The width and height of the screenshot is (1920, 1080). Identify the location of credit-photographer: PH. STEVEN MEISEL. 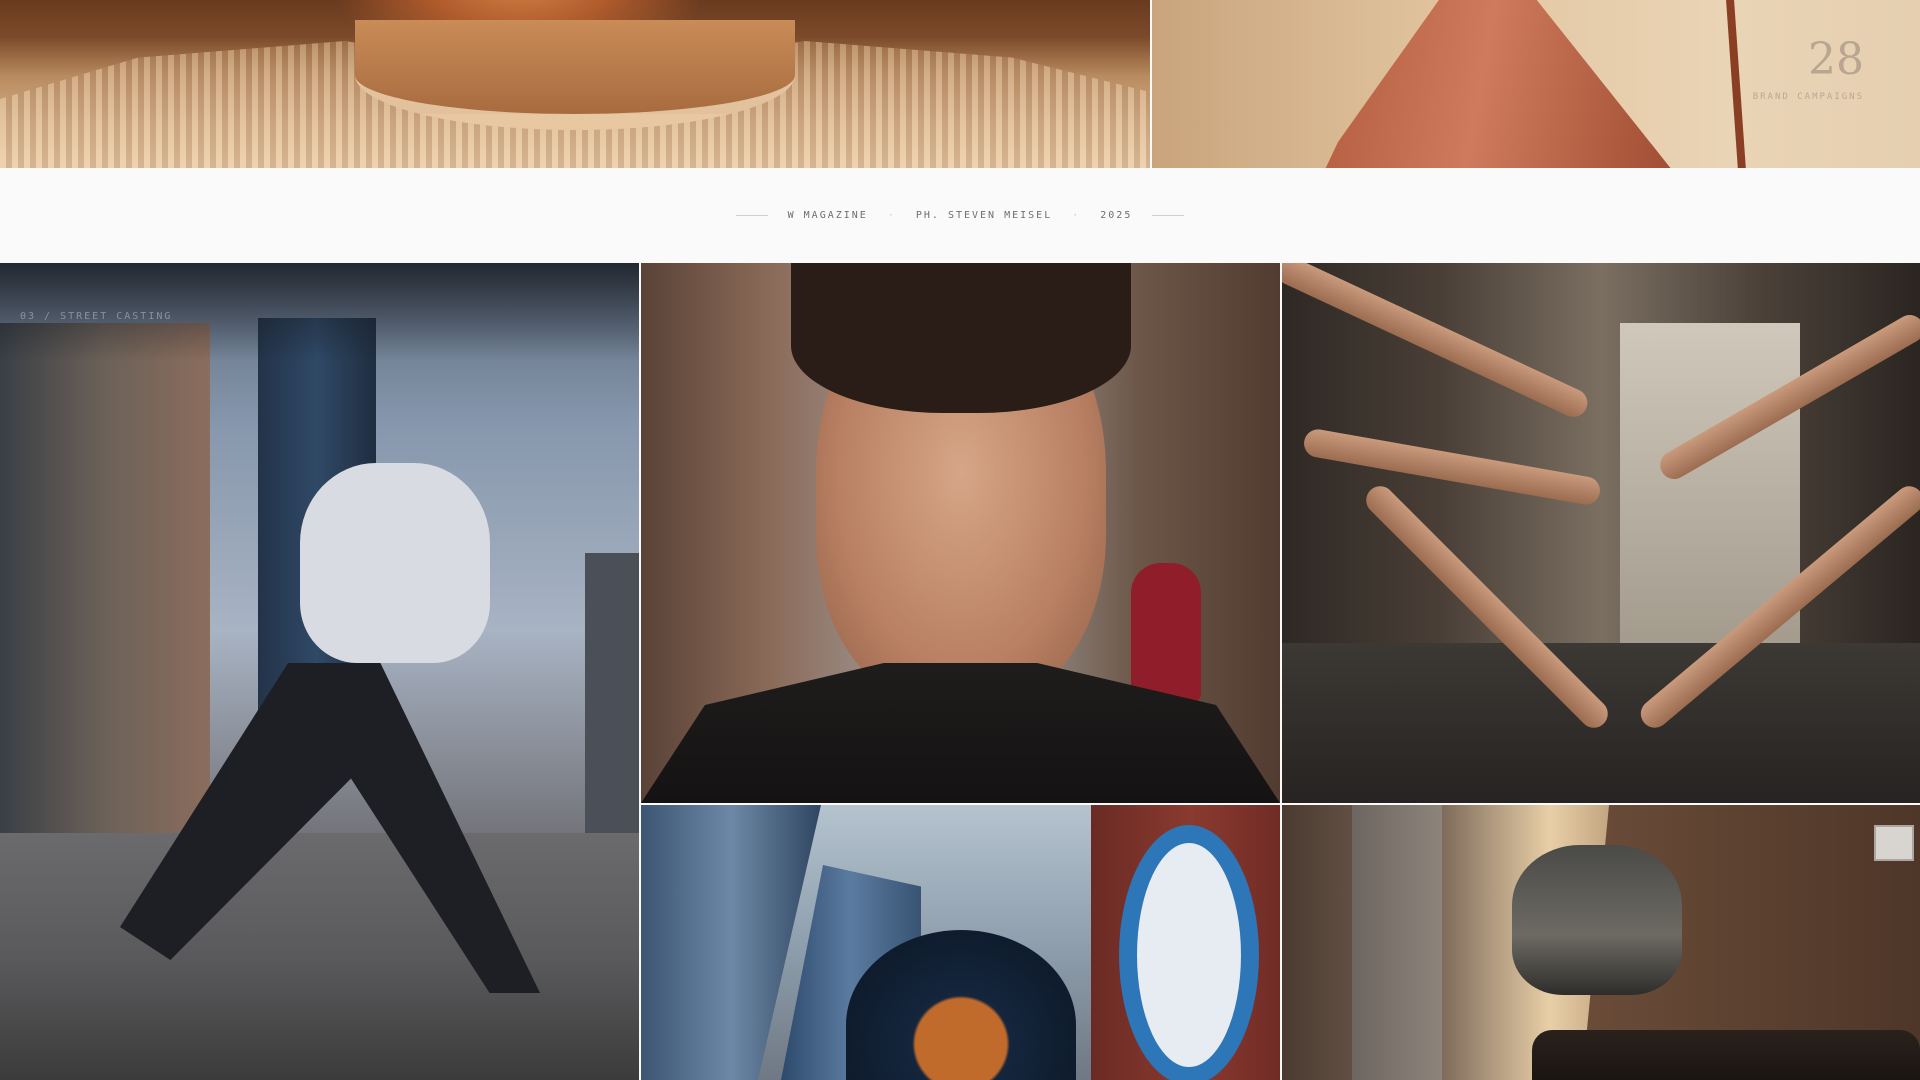
(984, 215).